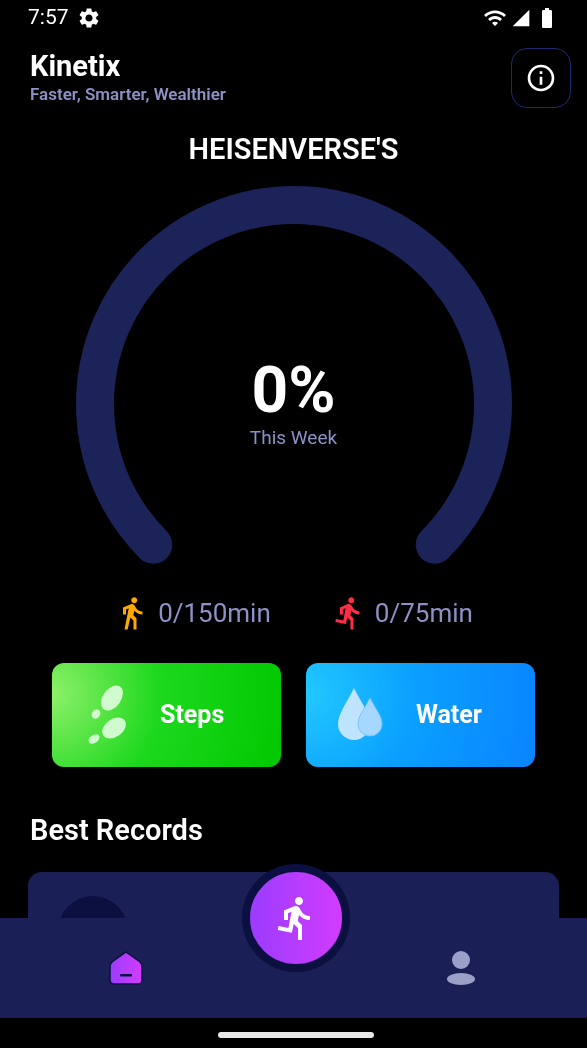 The height and width of the screenshot is (1048, 587). Describe the element at coordinates (126, 968) in the screenshot. I see `home-icon` at that location.